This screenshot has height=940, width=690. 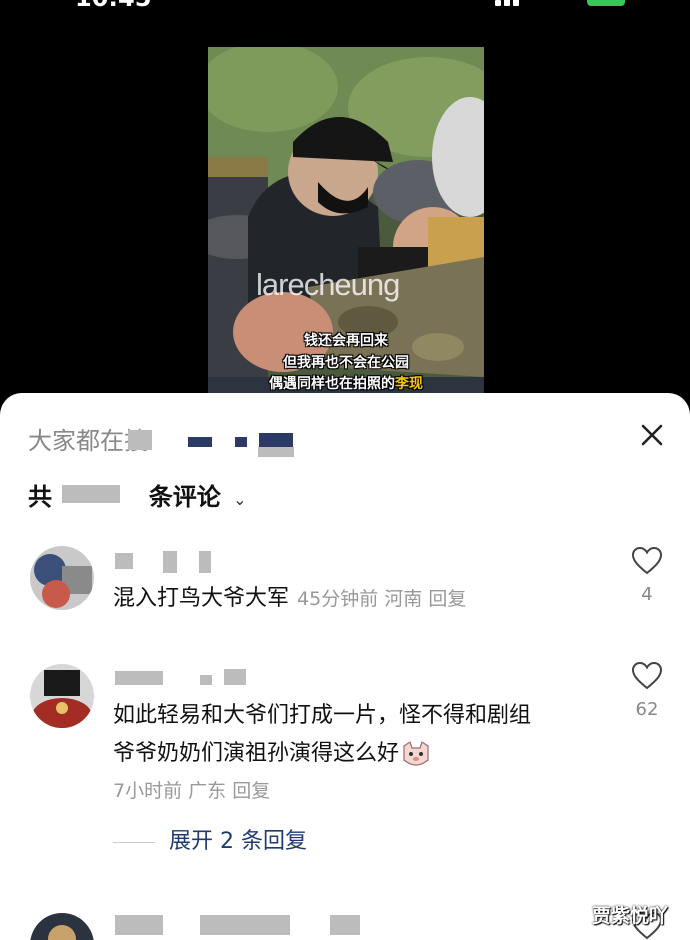 I want to click on like-count: 62, so click(x=647, y=709).